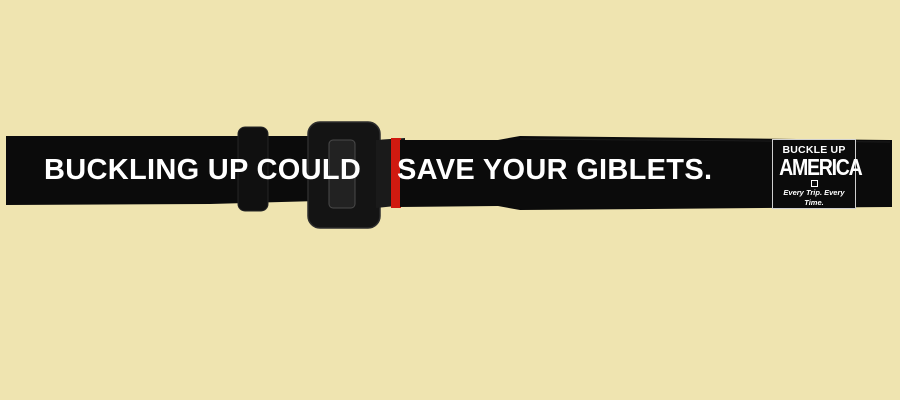 This screenshot has width=900, height=400. Describe the element at coordinates (555, 170) in the screenshot. I see `slogan-right-text: SAVE YOUR GIBLETS.` at that location.